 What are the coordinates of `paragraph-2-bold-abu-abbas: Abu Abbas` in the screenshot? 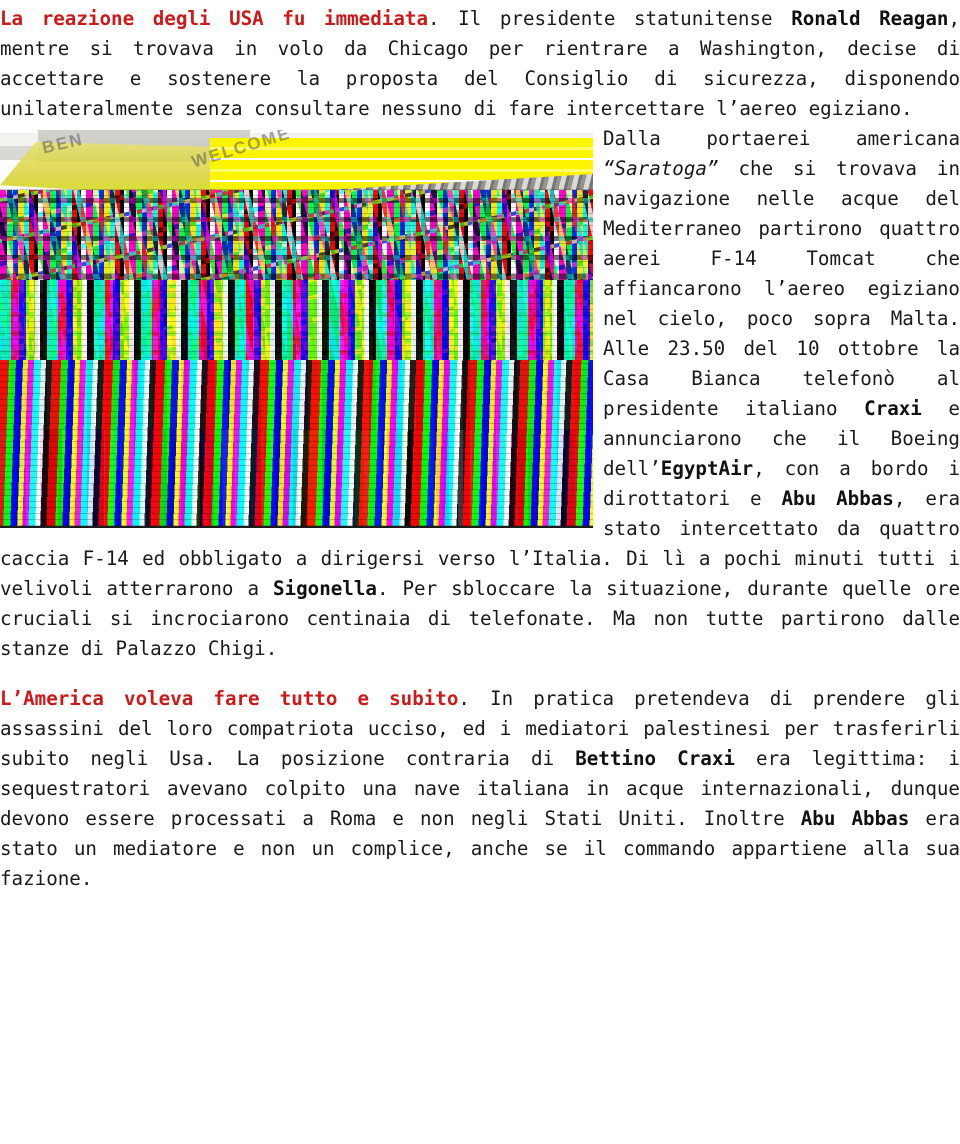 It's located at (837, 498).